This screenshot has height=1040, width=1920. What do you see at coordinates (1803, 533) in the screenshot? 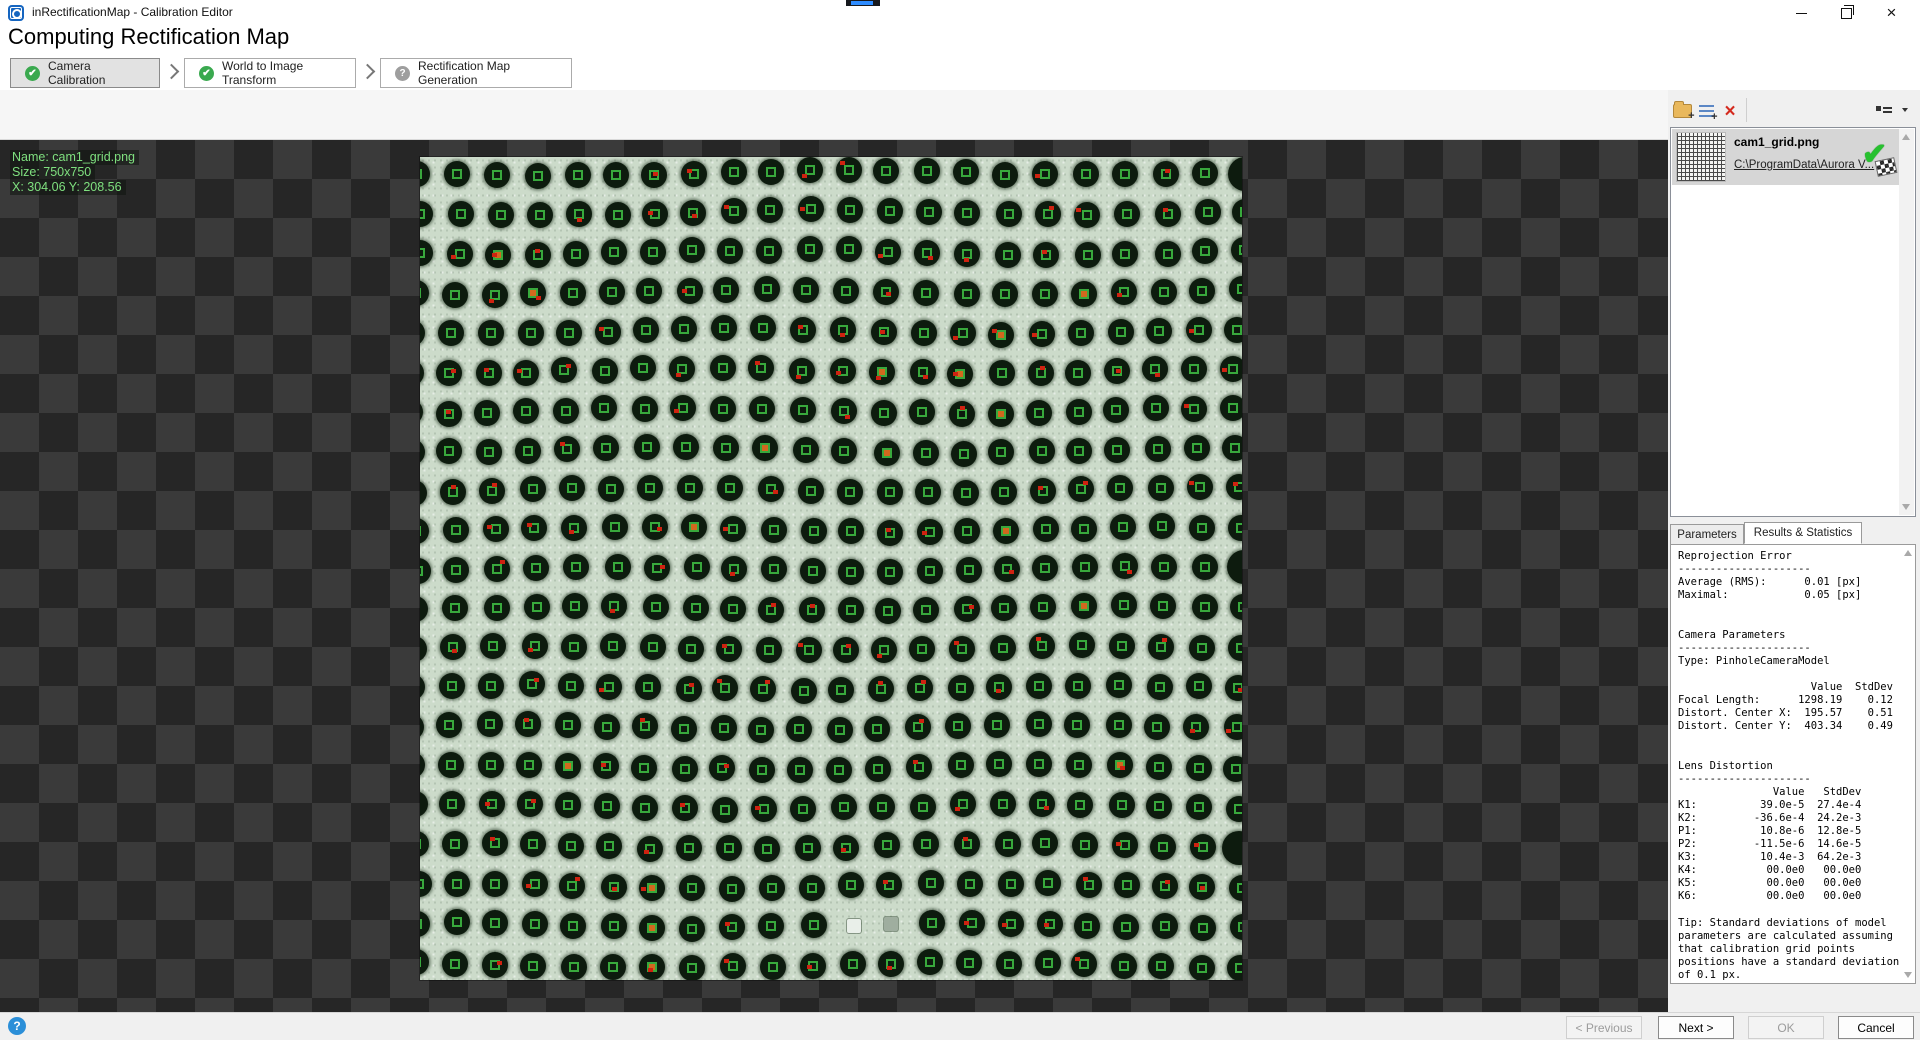
I see `tab-results-statistics: Results & Statistics` at bounding box center [1803, 533].